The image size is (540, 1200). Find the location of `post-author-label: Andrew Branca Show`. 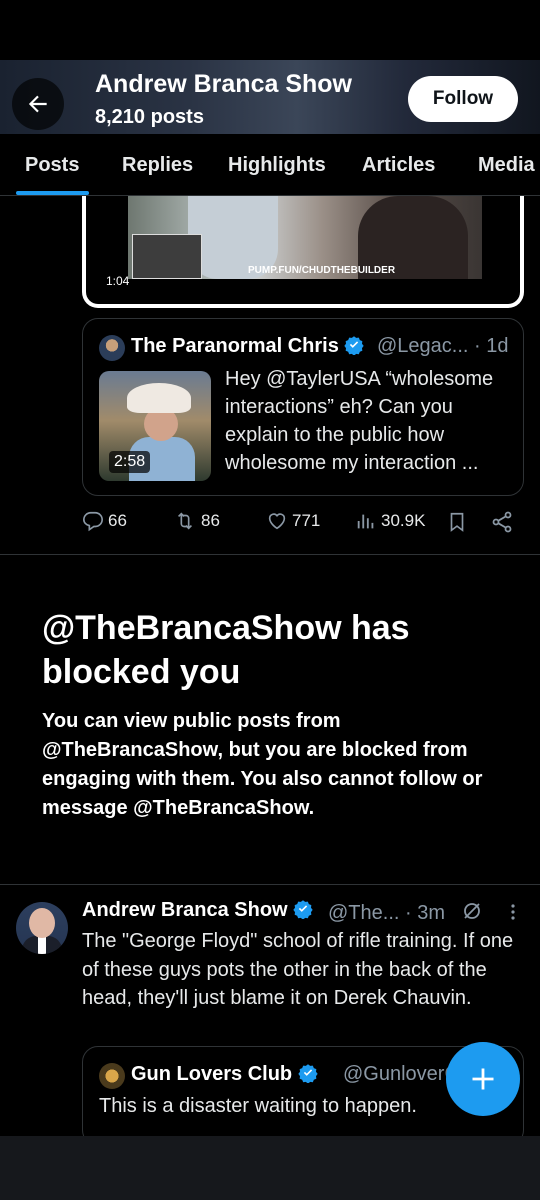

post-author-label: Andrew Branca Show is located at coordinates (185, 910).